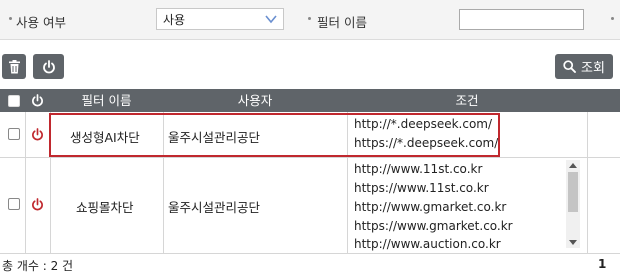  Describe the element at coordinates (271, 19) in the screenshot. I see `chevron-down-icon` at that location.